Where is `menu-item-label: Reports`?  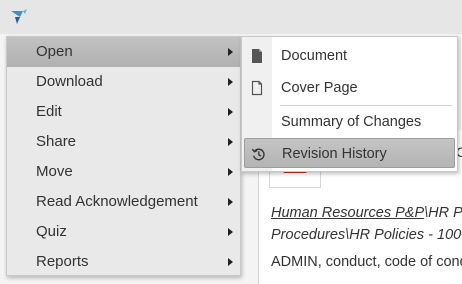 menu-item-label: Reports is located at coordinates (62, 261).